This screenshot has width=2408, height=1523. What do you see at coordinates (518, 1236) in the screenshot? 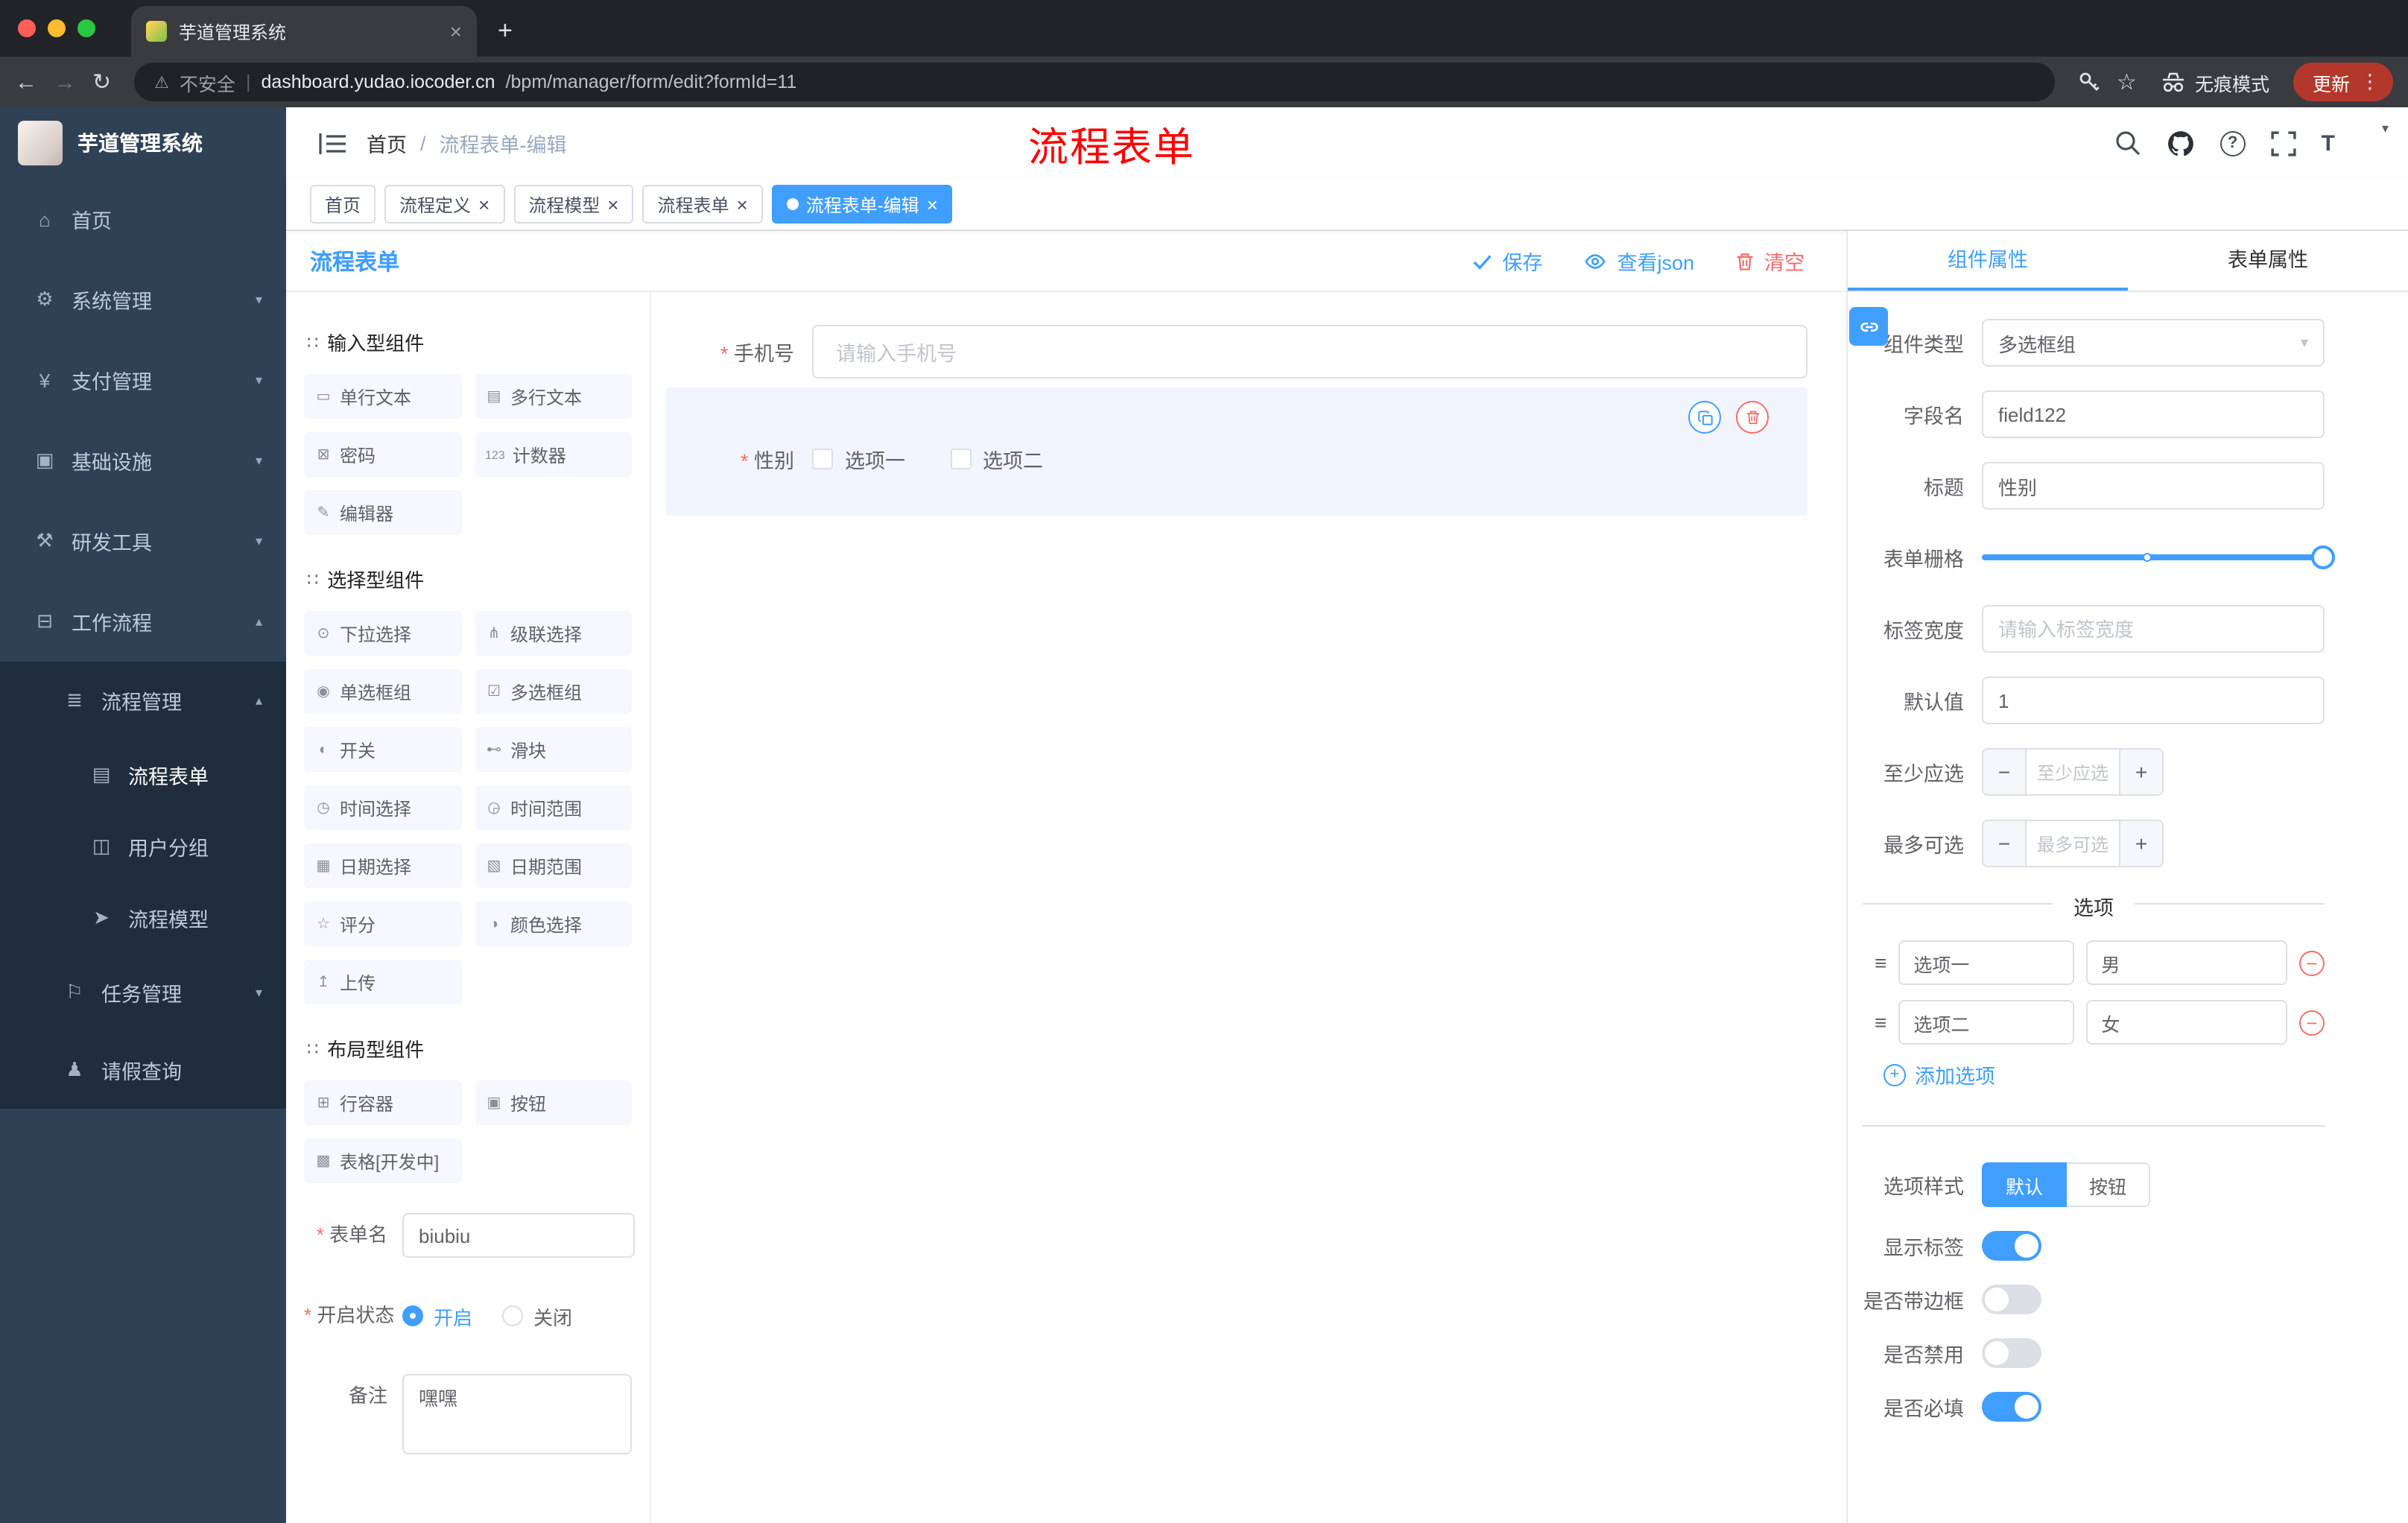
I see `form-name-input` at bounding box center [518, 1236].